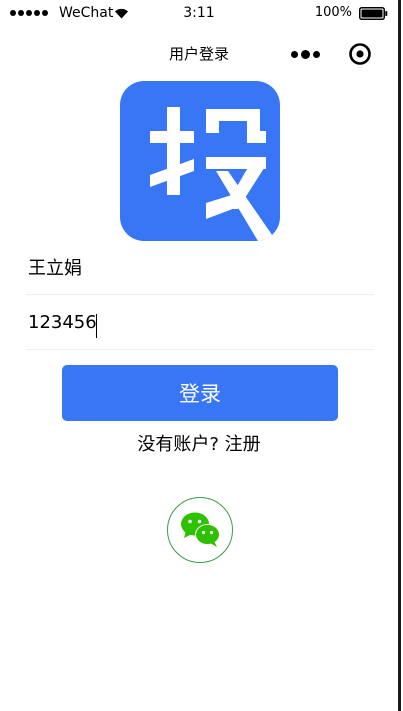 This screenshot has height=711, width=403. I want to click on username-input, so click(198, 267).